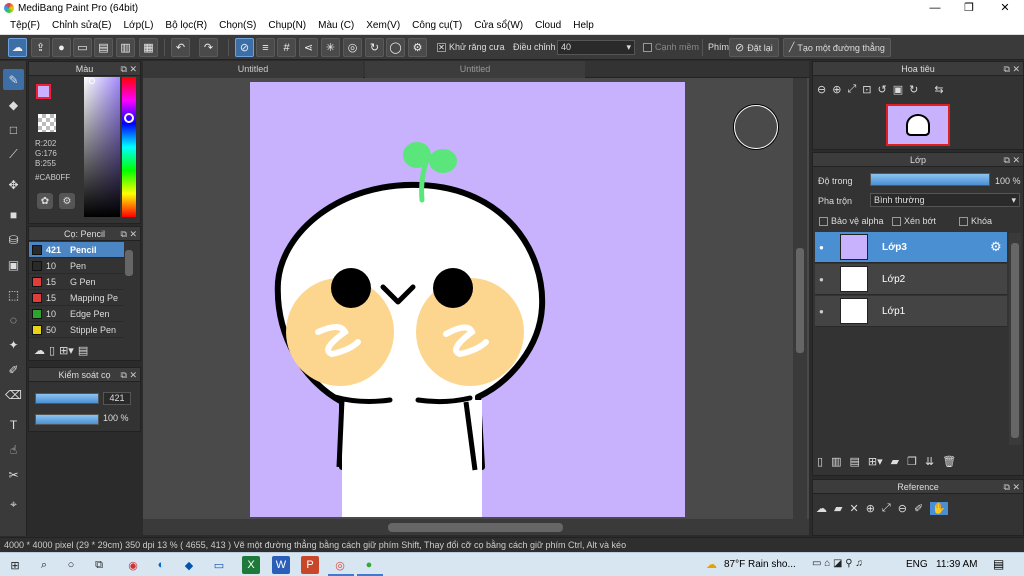 This screenshot has height=576, width=1024. What do you see at coordinates (996, 247) in the screenshot?
I see `gear-icon: ⚙` at bounding box center [996, 247].